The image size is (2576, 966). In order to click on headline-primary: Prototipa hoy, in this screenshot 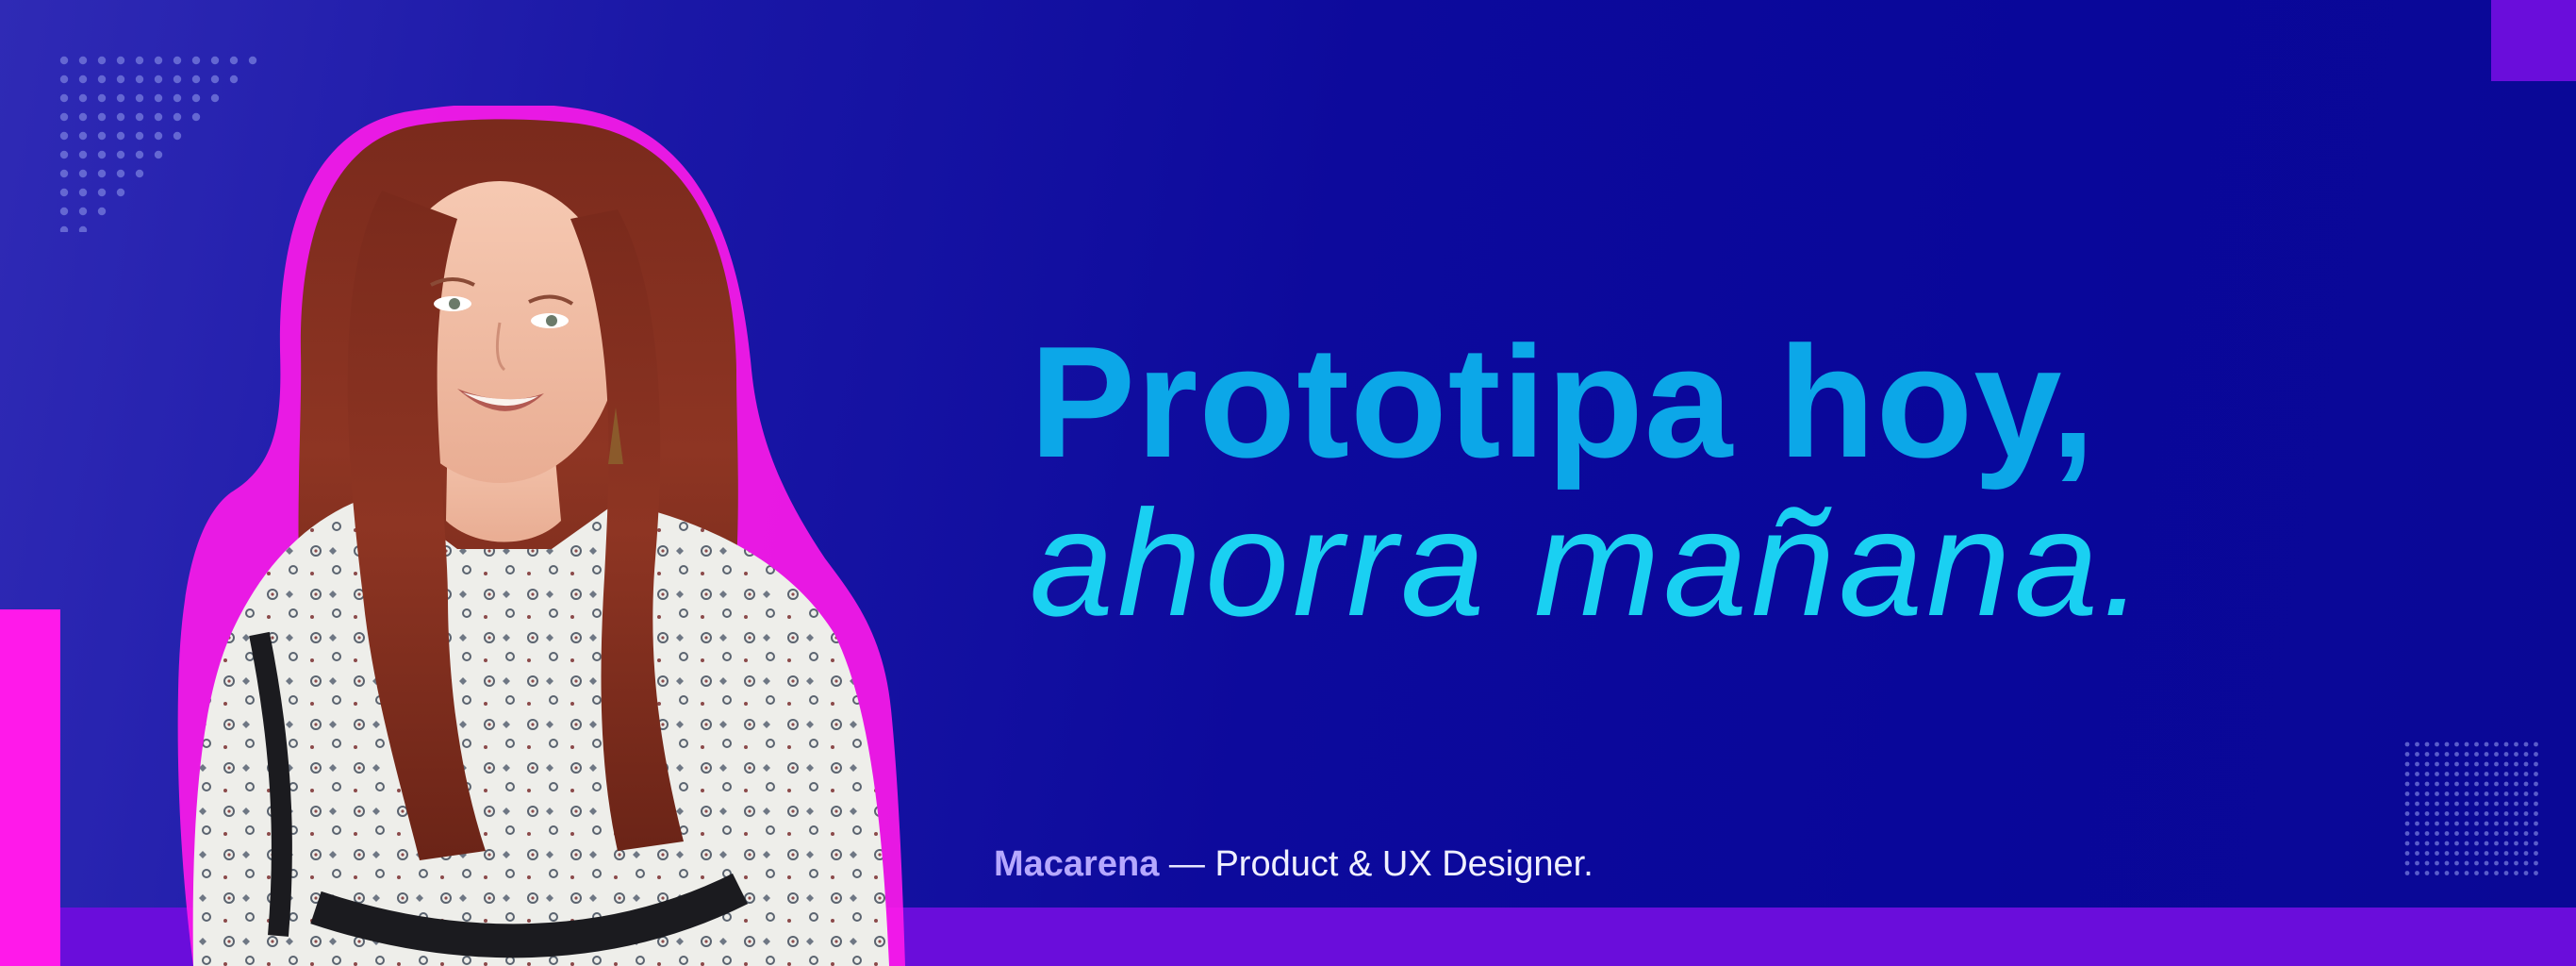, I will do `click(1563, 402)`.